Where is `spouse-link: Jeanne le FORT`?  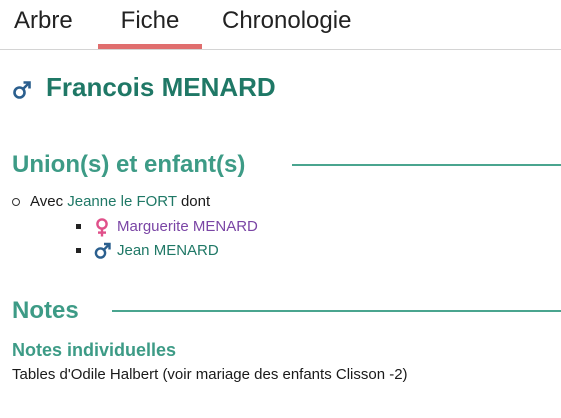
spouse-link: Jeanne le FORT is located at coordinates (122, 201).